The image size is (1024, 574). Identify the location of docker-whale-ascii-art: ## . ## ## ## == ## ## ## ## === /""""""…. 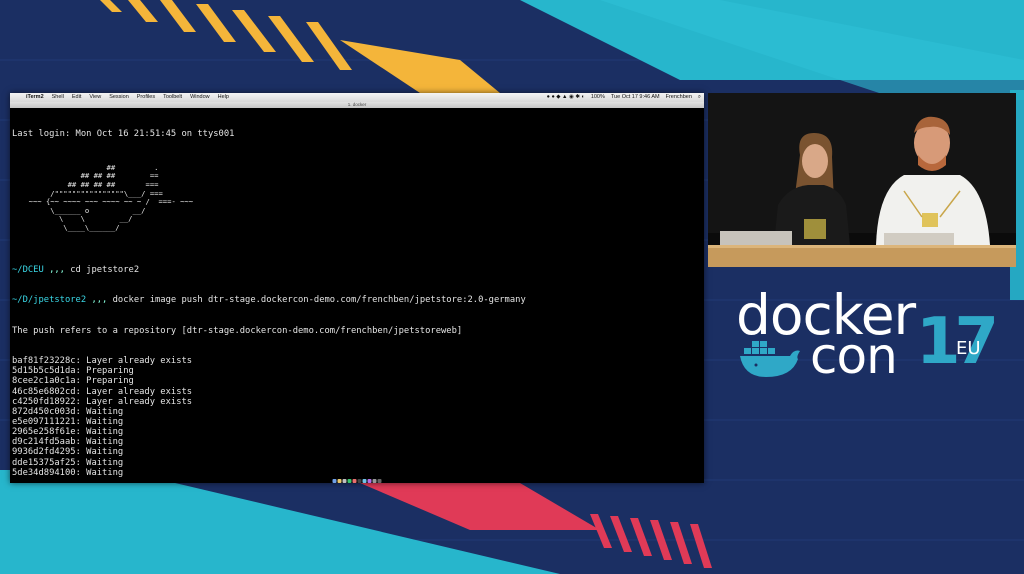
(111, 197).